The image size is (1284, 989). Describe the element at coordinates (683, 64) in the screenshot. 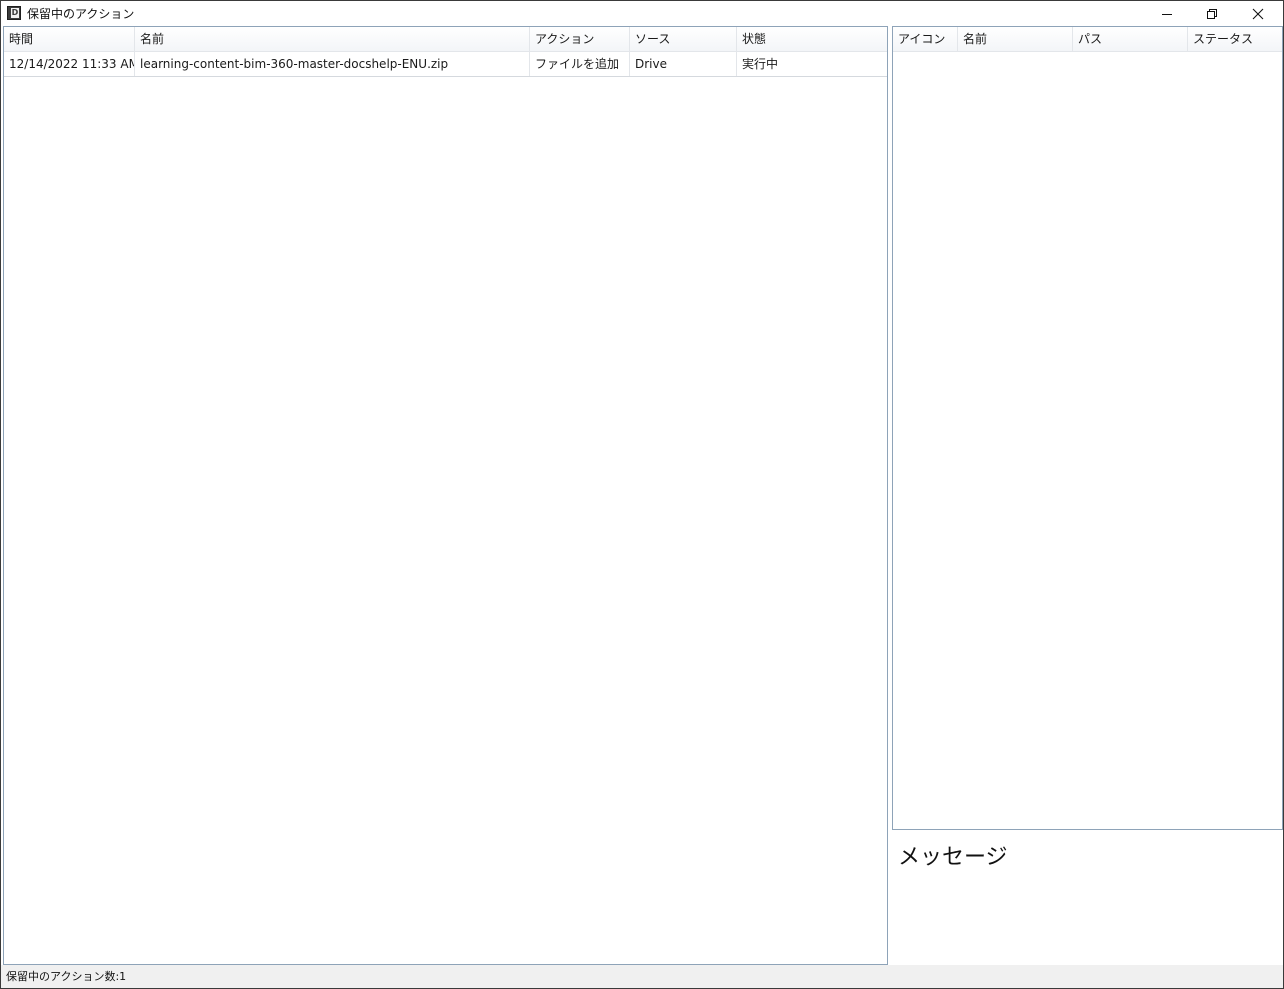

I see `row-source: Drive` at that location.